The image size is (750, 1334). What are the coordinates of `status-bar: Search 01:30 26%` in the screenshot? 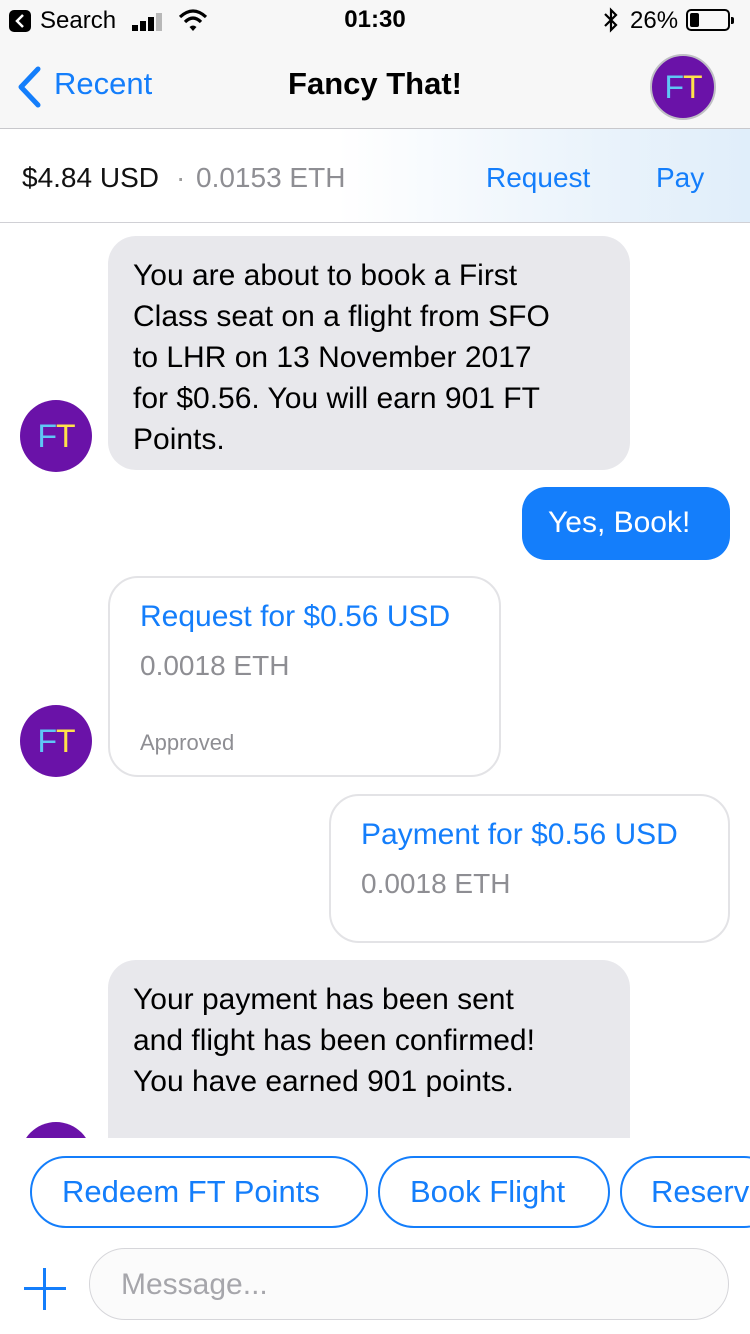 It's located at (375, 20).